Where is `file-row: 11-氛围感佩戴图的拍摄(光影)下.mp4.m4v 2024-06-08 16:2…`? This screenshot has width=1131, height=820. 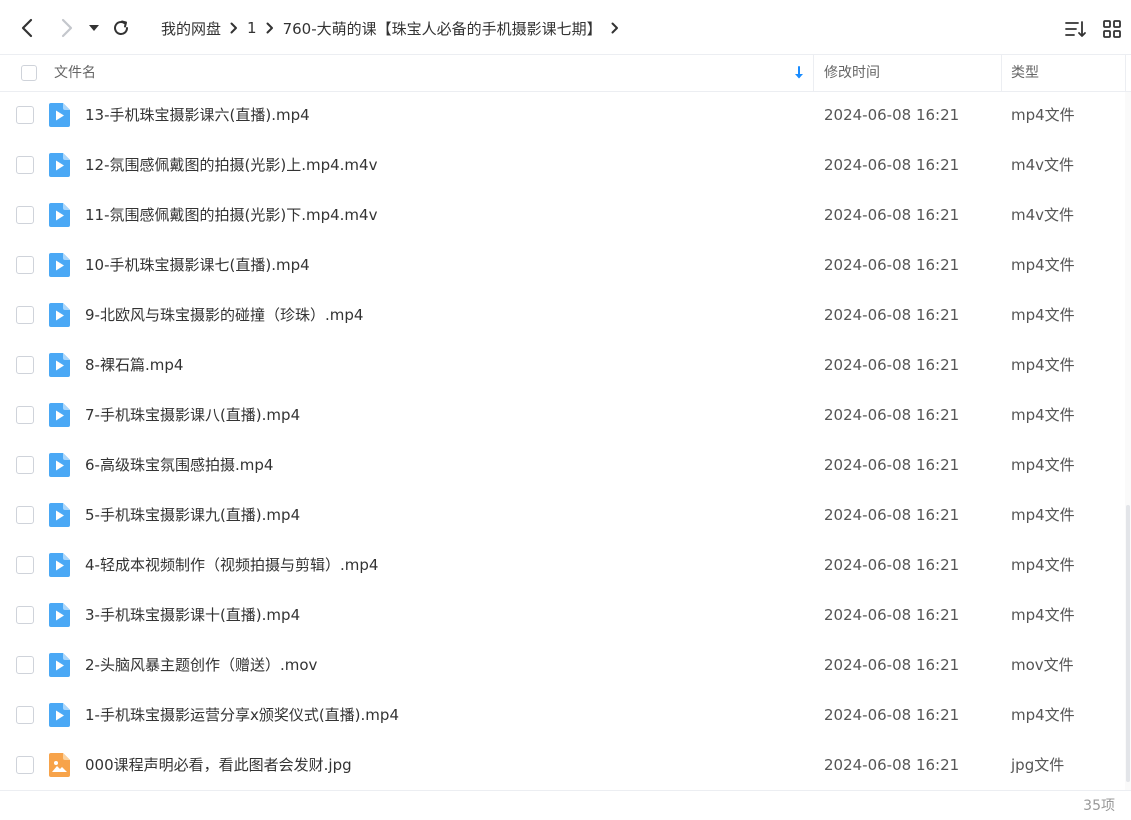 file-row: 11-氛围感佩戴图的拍摄(光影)下.mp4.m4v 2024-06-08 16:2… is located at coordinates (562, 215).